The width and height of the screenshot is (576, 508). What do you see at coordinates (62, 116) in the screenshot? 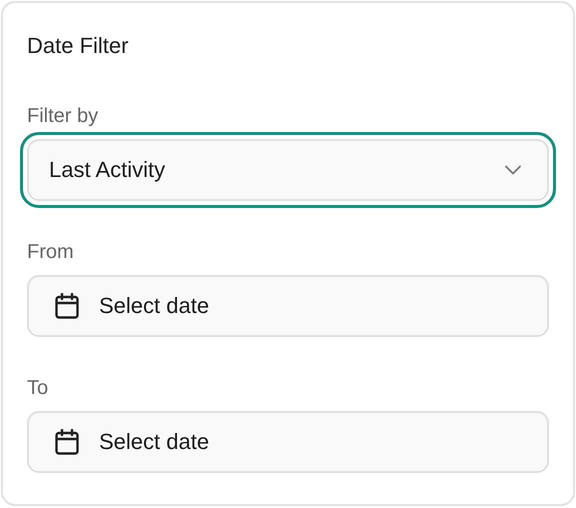
I see `field-label: Filter by` at bounding box center [62, 116].